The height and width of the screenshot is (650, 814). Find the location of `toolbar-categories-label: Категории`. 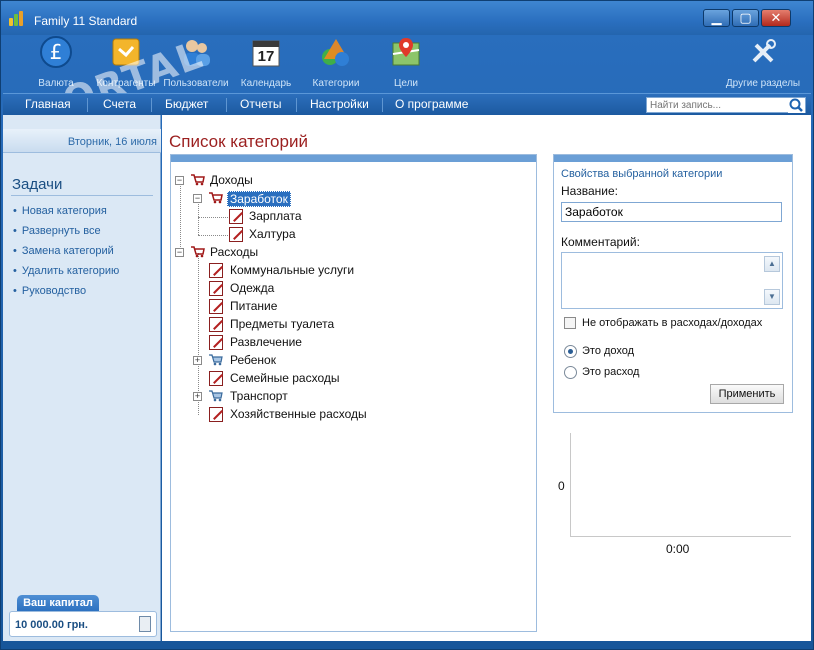

toolbar-categories-label: Категории is located at coordinates (336, 83).